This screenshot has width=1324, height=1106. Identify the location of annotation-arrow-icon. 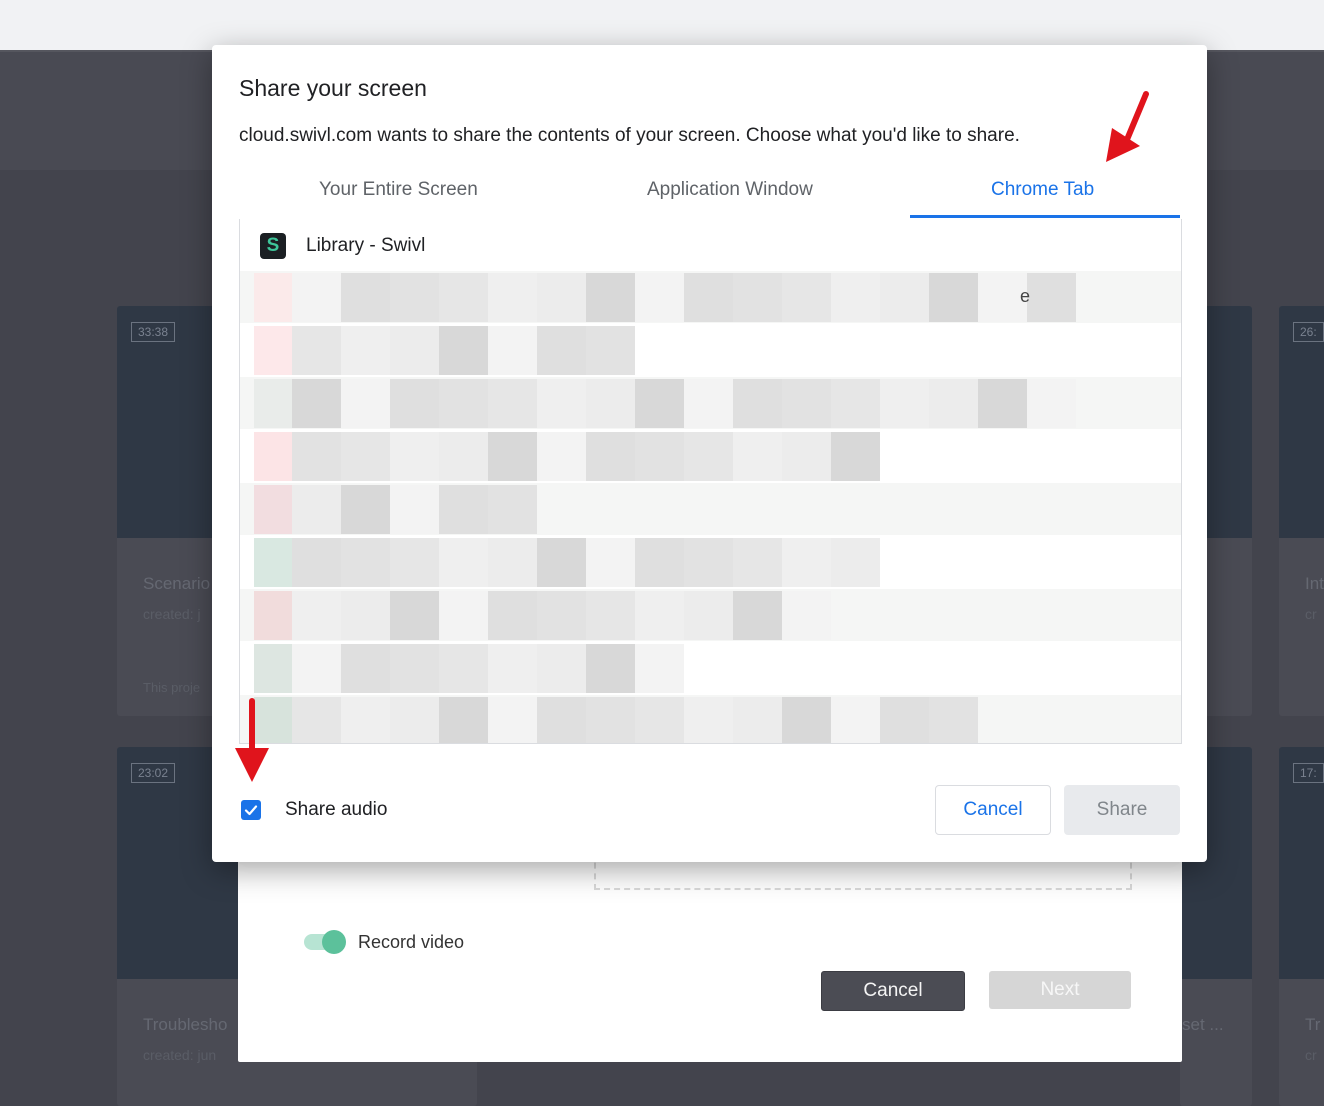
(1127, 126).